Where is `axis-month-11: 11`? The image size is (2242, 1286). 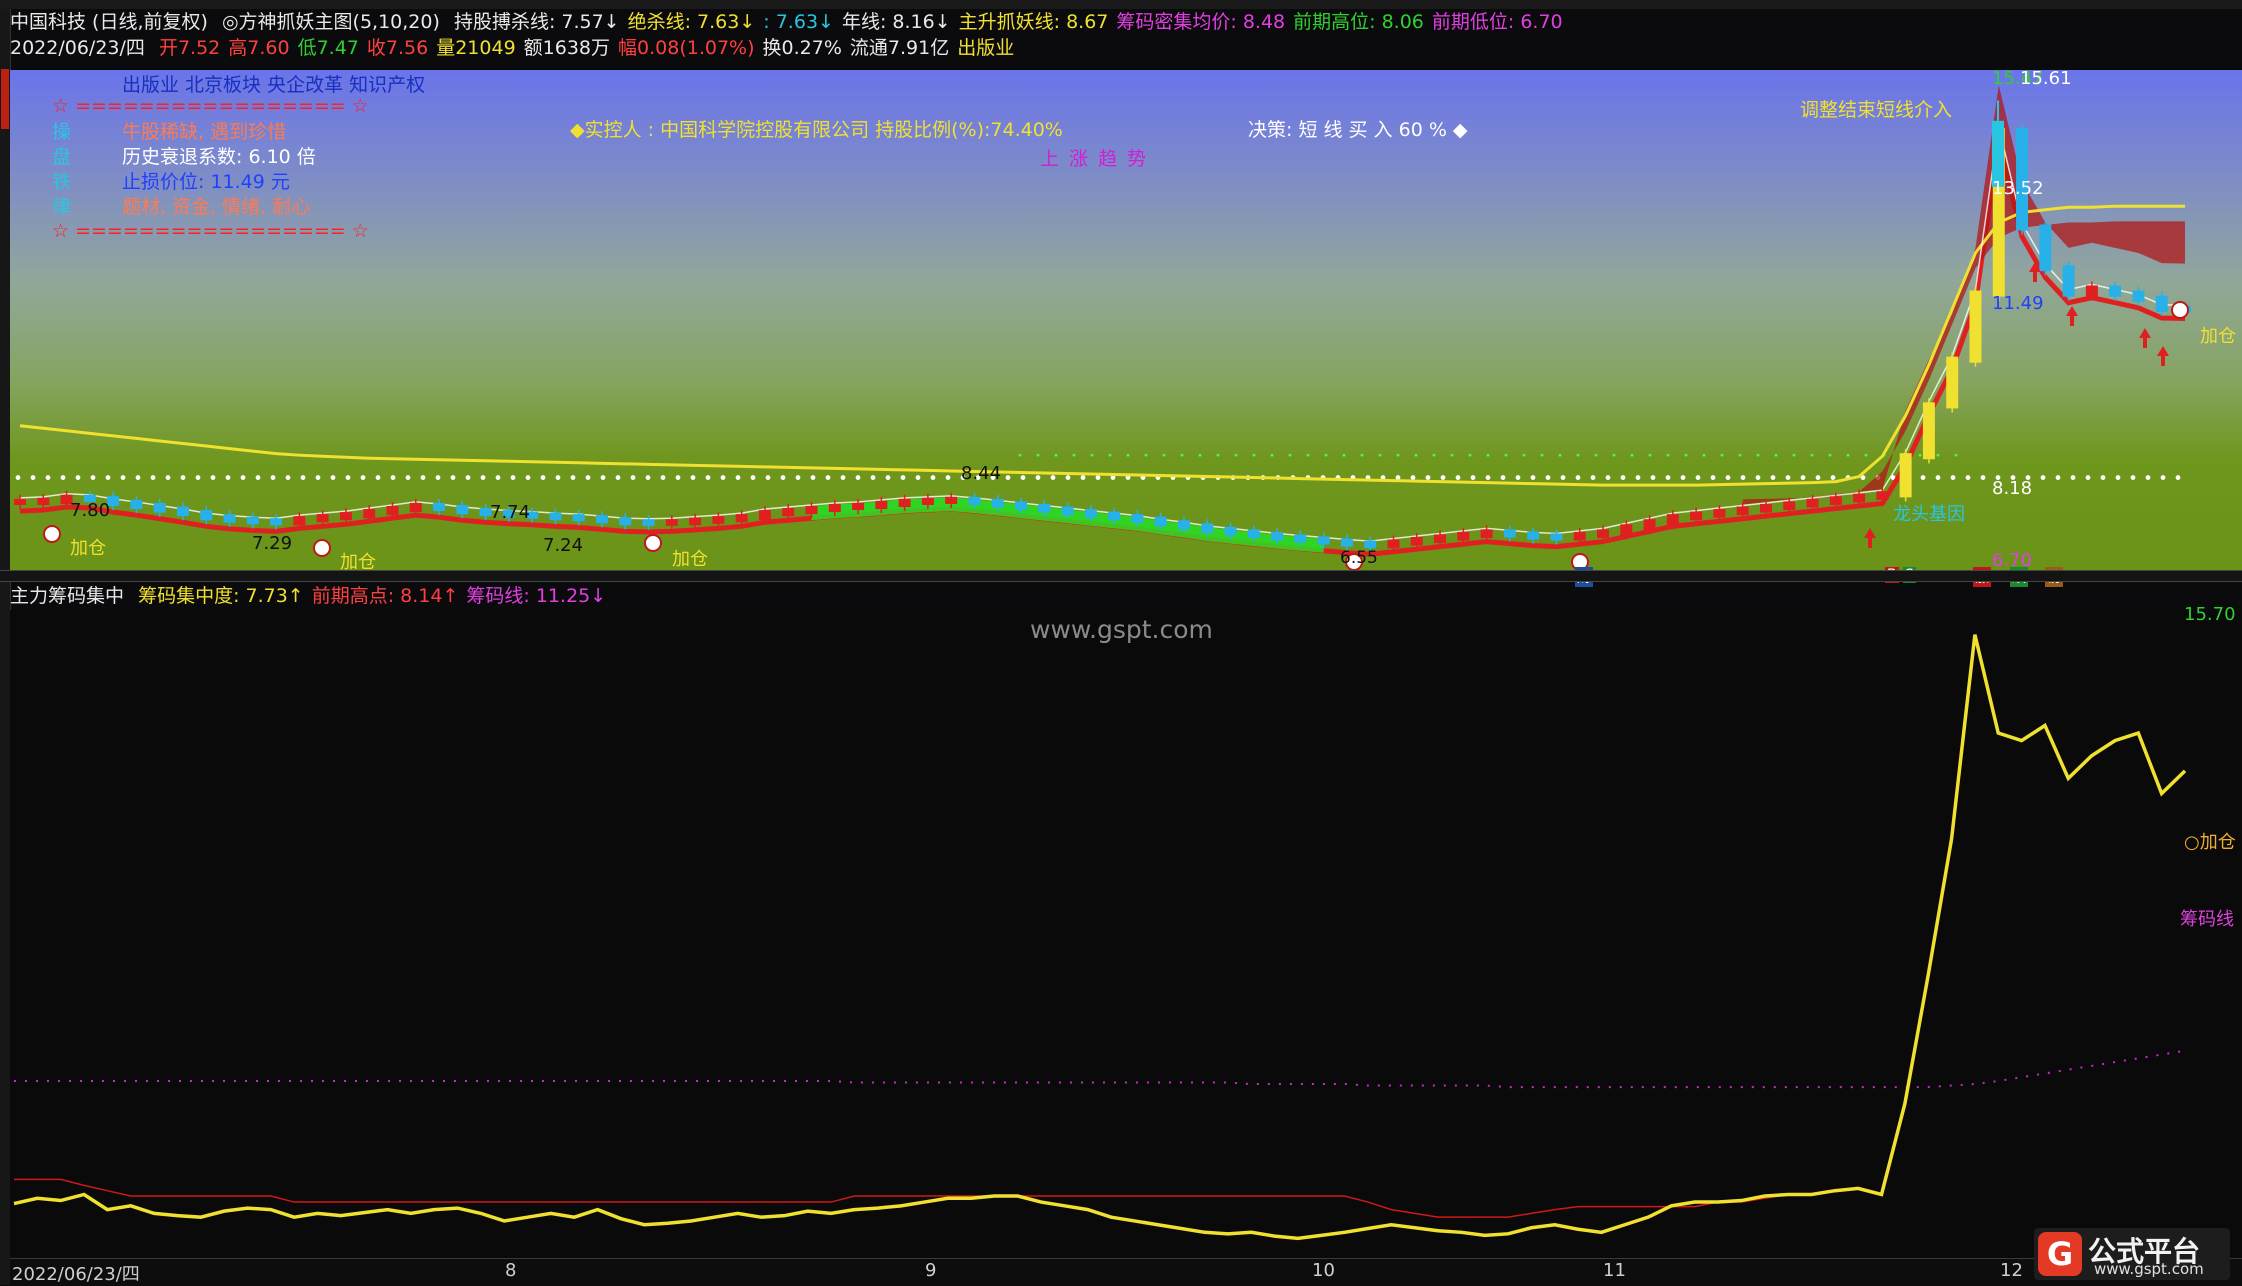 axis-month-11: 11 is located at coordinates (1614, 1270).